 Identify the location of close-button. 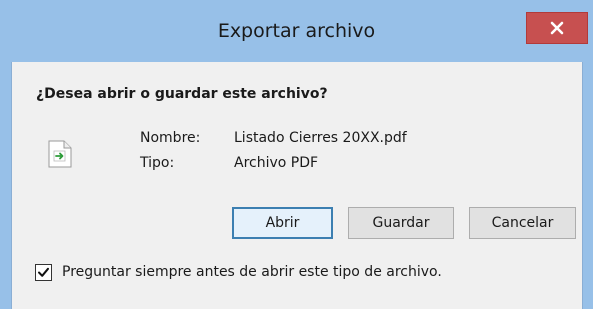
(557, 28).